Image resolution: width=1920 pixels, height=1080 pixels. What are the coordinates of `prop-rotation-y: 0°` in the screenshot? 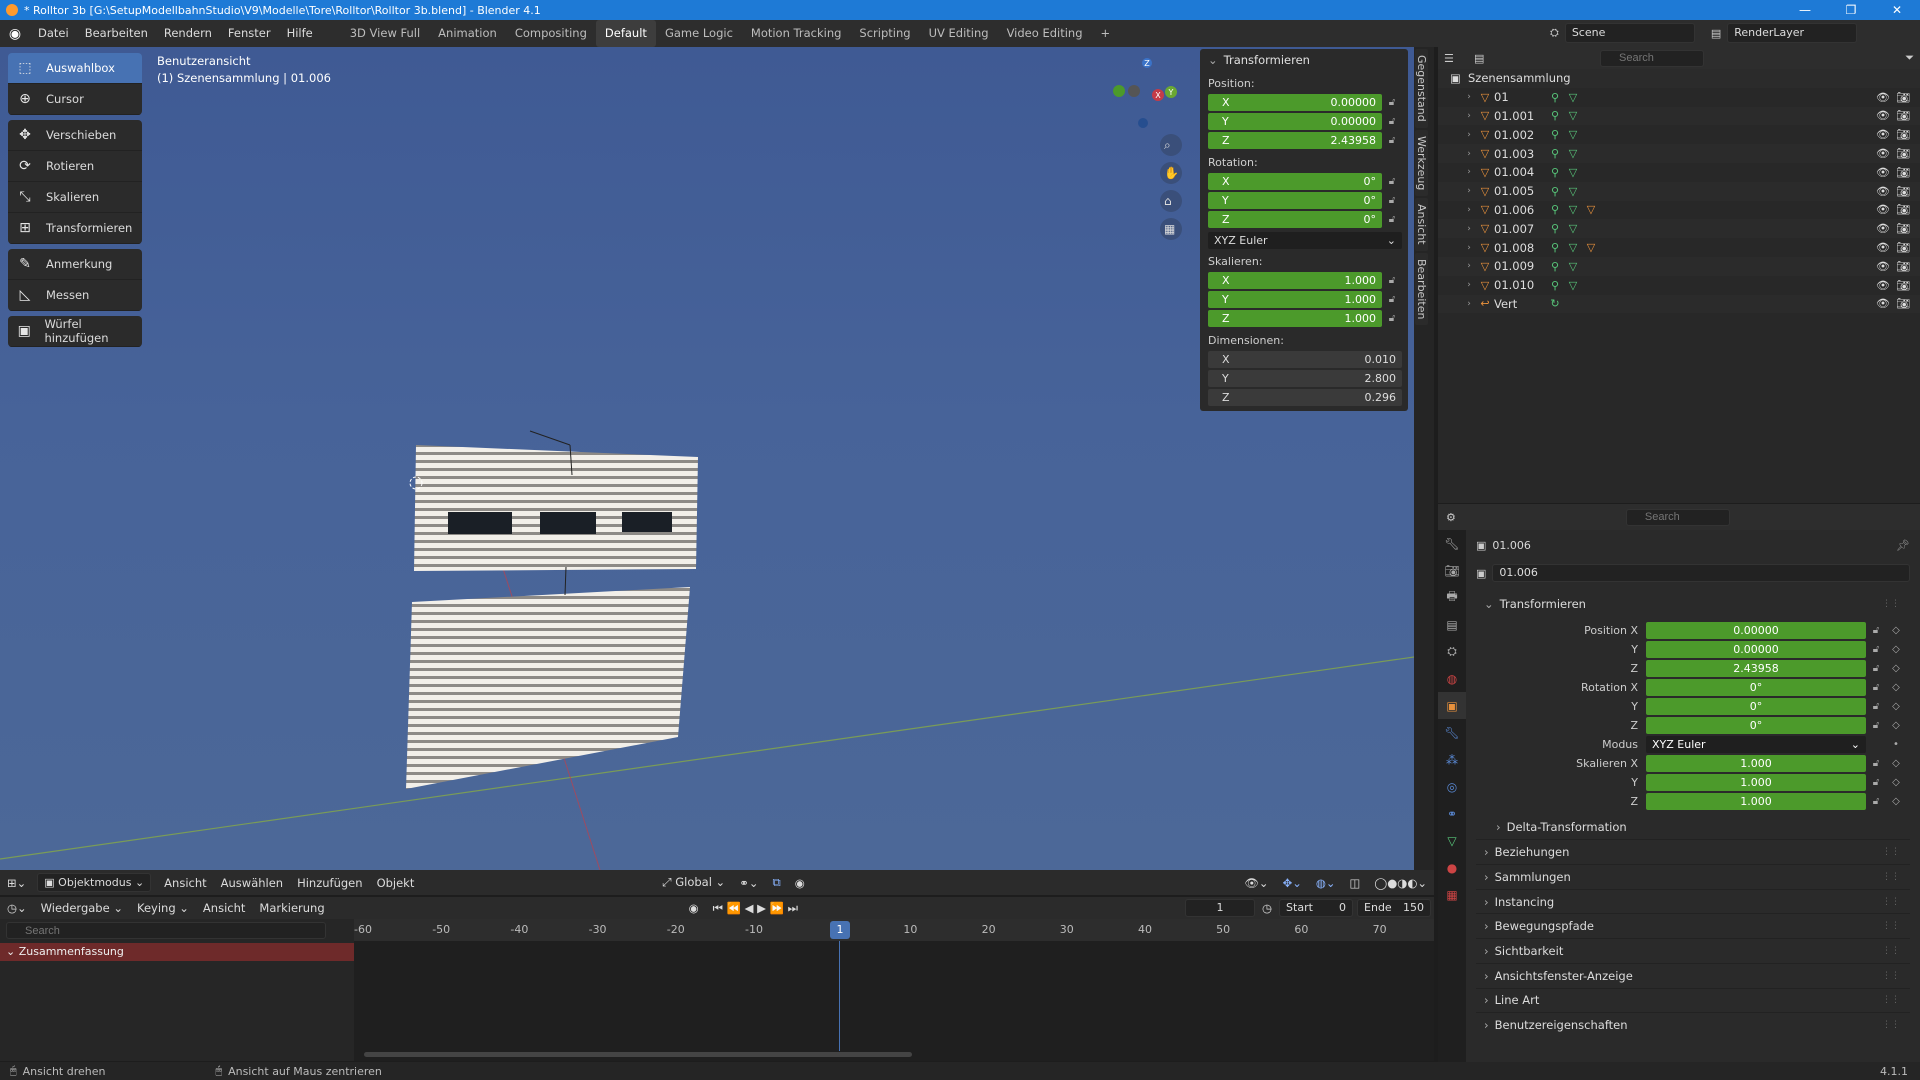 It's located at (1756, 706).